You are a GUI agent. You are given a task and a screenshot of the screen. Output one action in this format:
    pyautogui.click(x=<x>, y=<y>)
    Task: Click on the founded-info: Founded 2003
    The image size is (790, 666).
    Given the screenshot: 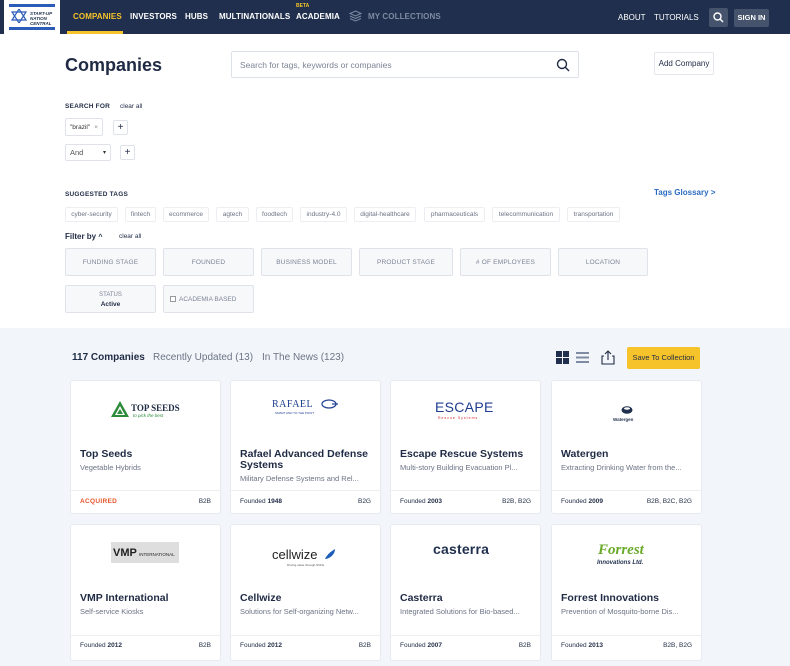 What is the action you would take?
    pyautogui.click(x=421, y=501)
    